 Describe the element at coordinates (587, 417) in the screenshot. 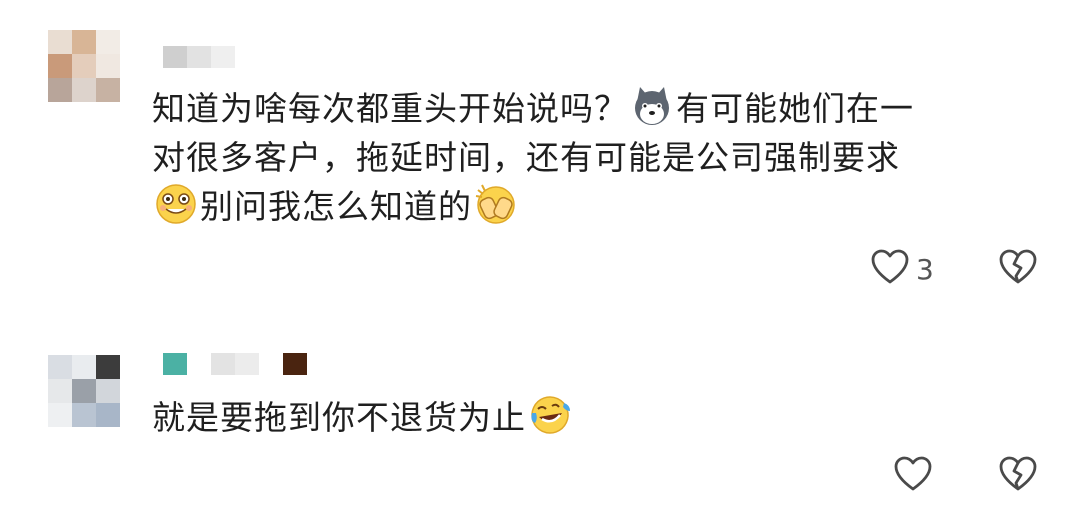

I see `comment-text: 就是要拖到你不退货为止` at that location.